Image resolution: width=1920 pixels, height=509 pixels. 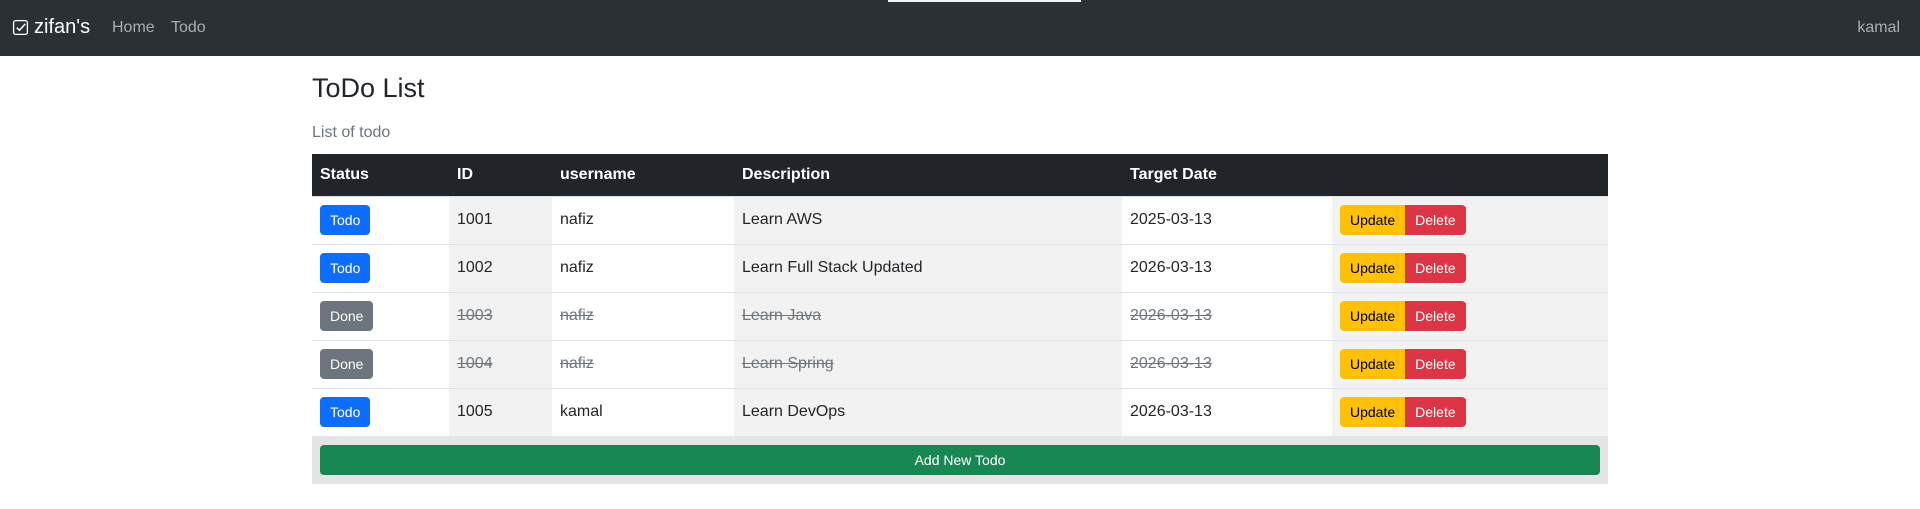 I want to click on id-cell: 1003, so click(x=500, y=316).